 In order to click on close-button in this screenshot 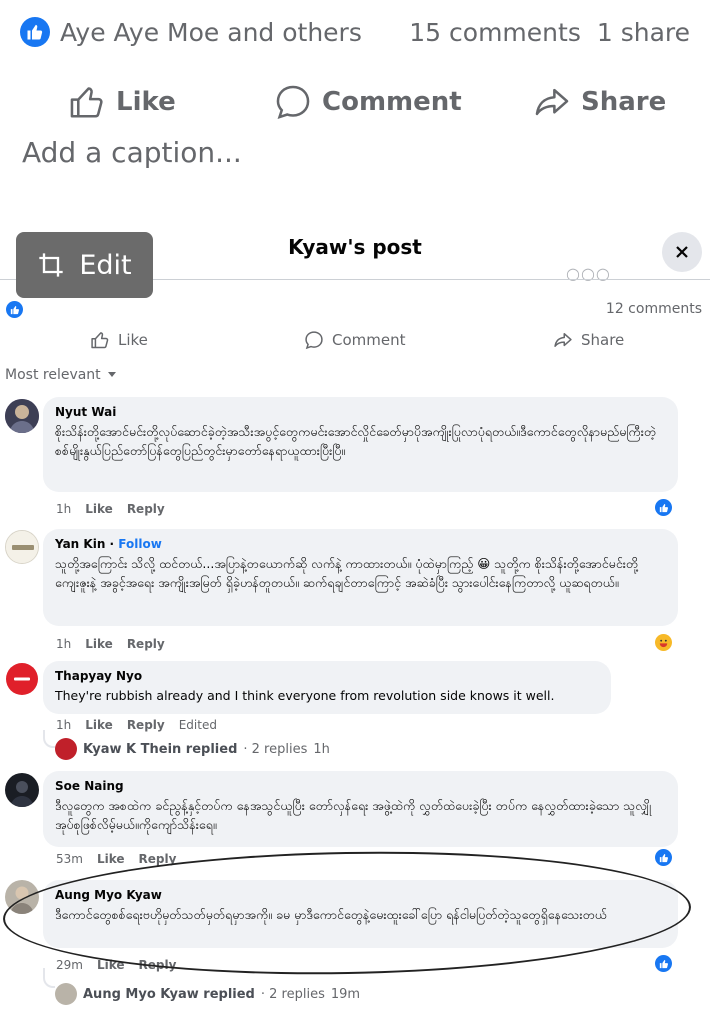, I will do `click(682, 252)`.